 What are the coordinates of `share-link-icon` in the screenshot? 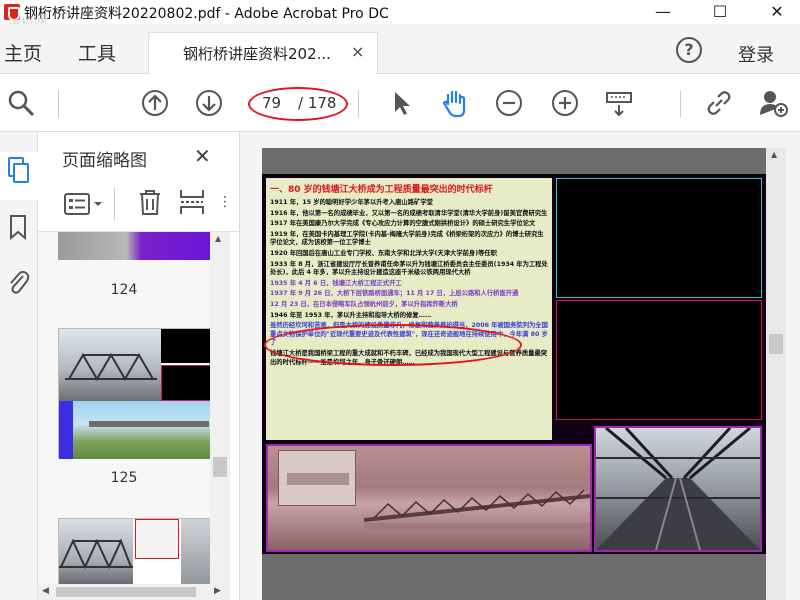 It's located at (719, 103).